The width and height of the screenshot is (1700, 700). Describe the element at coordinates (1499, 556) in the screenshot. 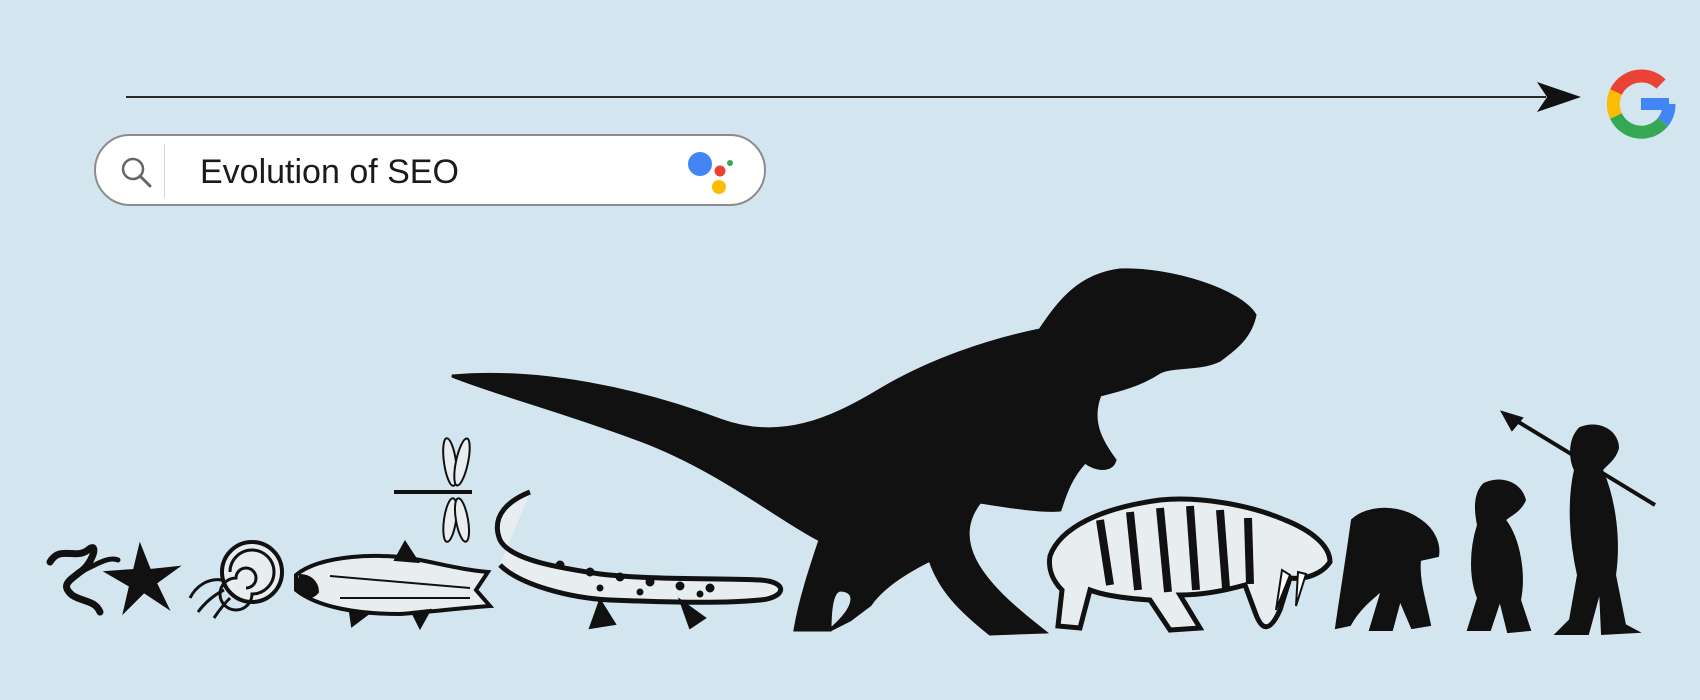

I see `early-hominid-figure` at that location.